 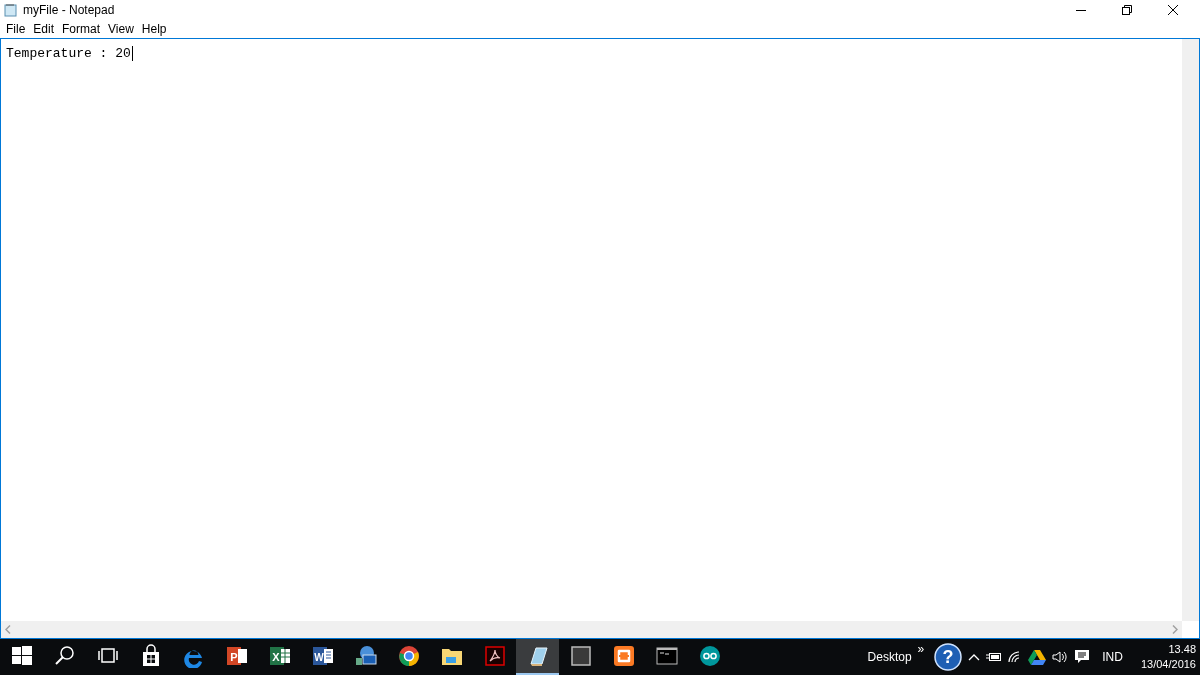 What do you see at coordinates (1082, 657) in the screenshot?
I see `notification-icon` at bounding box center [1082, 657].